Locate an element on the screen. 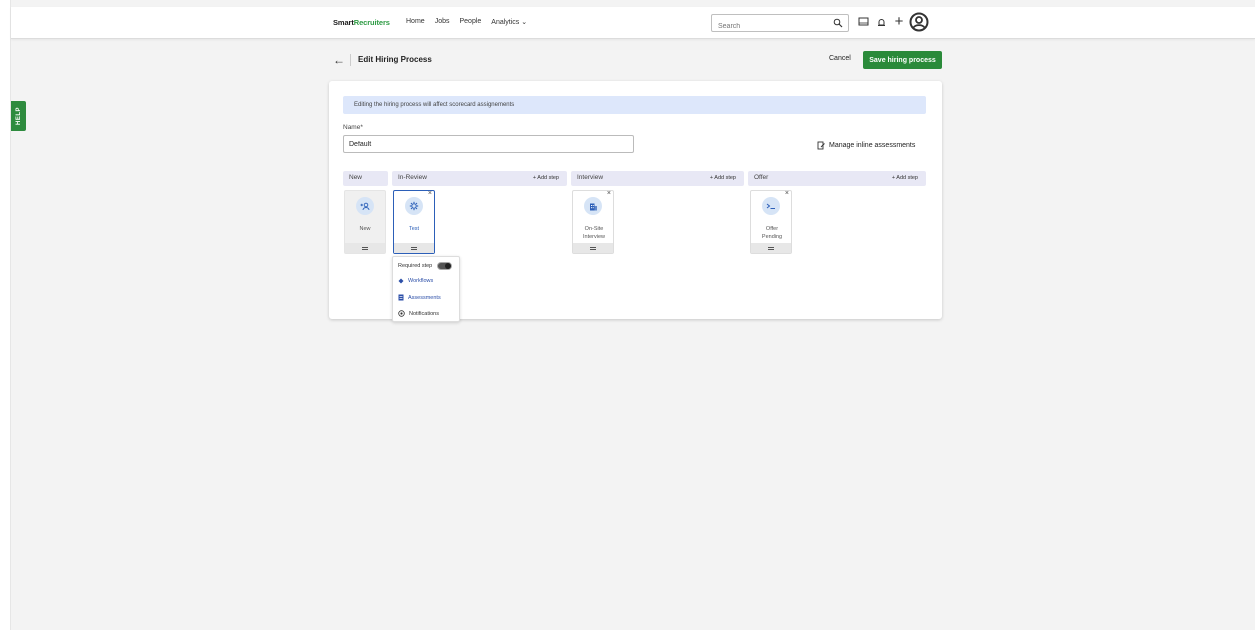  main-nav: Home Jobs People Analytics ⌄ is located at coordinates (466, 22).